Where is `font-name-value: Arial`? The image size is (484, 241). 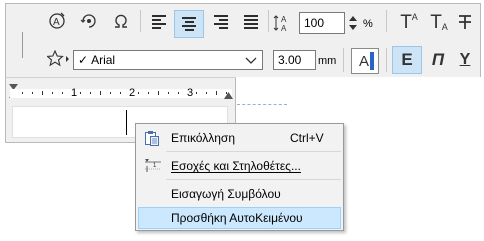
font-name-value: Arial is located at coordinates (103, 60).